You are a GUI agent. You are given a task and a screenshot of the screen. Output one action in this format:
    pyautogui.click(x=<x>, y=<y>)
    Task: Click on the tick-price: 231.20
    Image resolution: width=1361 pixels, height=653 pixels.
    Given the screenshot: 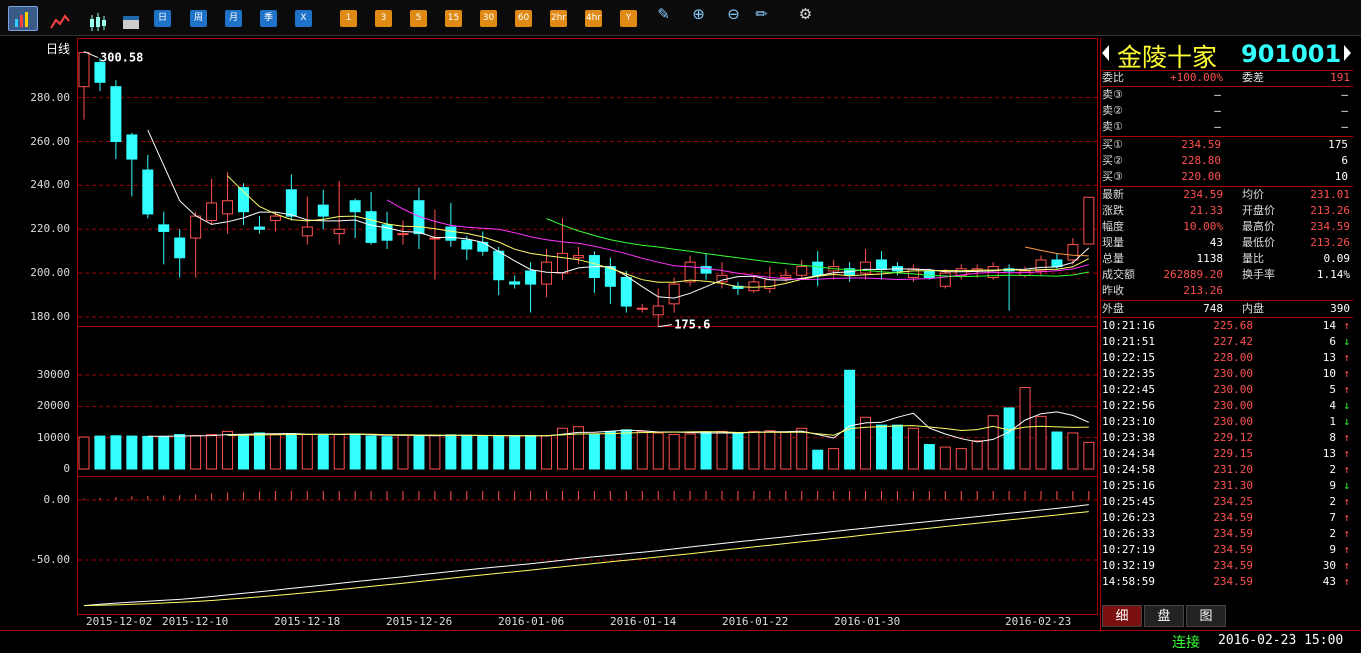 What is the action you would take?
    pyautogui.click(x=1233, y=469)
    